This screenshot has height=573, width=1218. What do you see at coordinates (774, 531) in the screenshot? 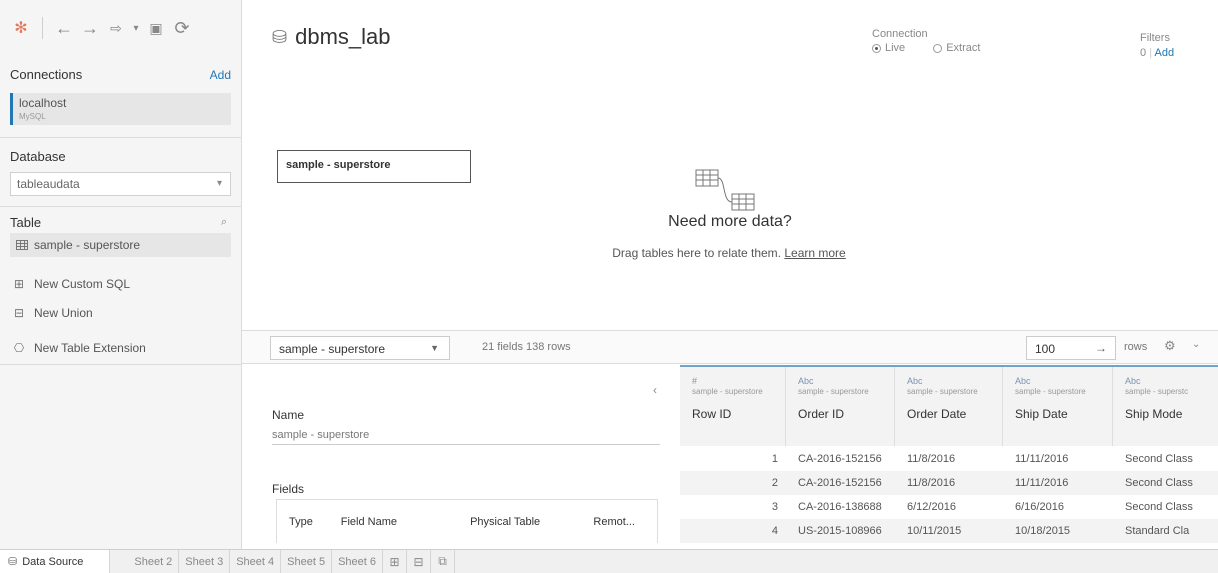
I see `cell-row-id: 4` at bounding box center [774, 531].